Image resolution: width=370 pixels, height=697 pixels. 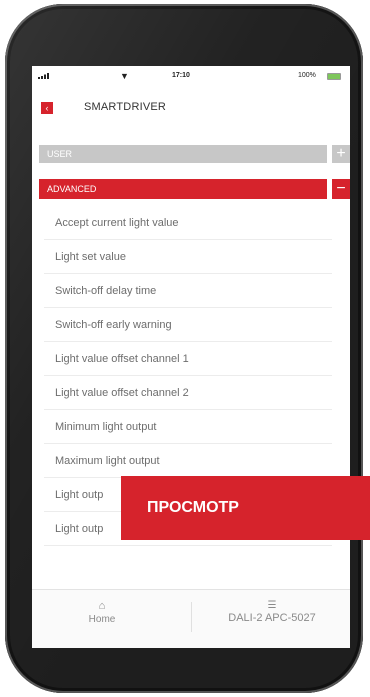 What do you see at coordinates (188, 325) in the screenshot?
I see `list-item: Switch-off early warning` at bounding box center [188, 325].